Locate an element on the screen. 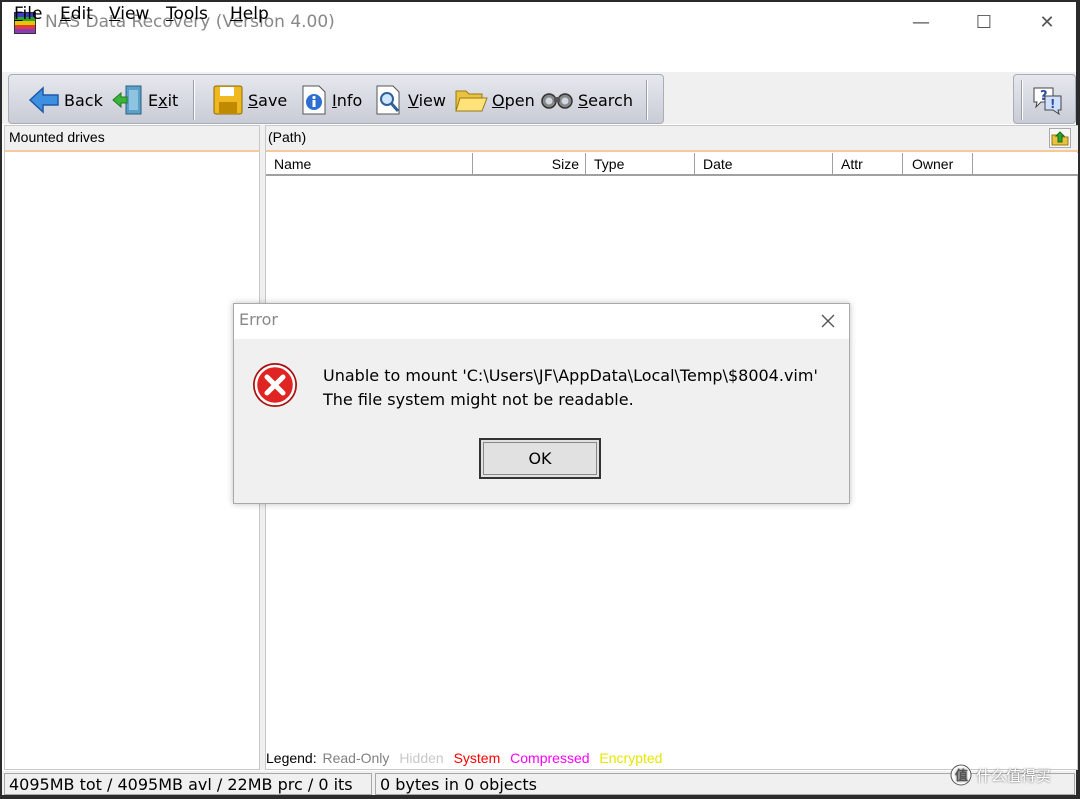  close-icon: ✕ is located at coordinates (1047, 22).